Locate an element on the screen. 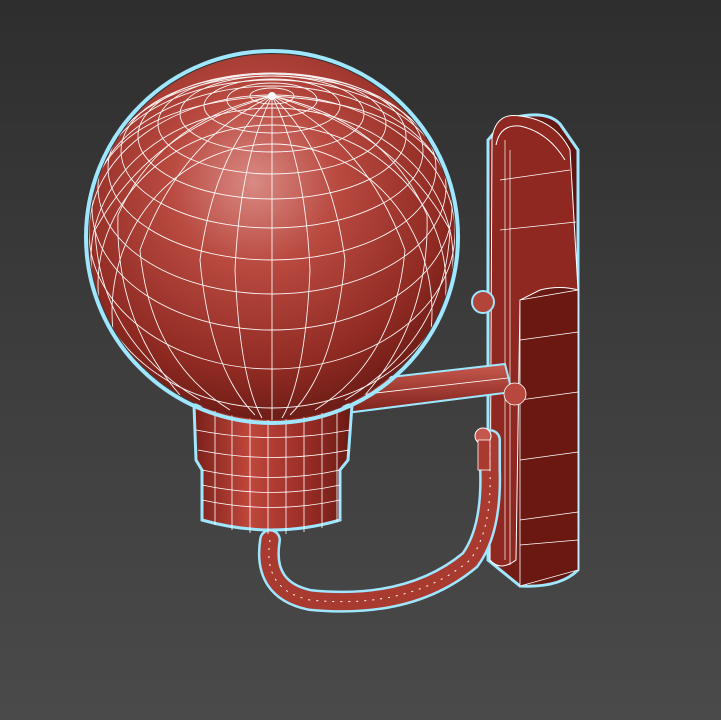 This screenshot has width=721, height=720. back-plate is located at coordinates (533, 350).